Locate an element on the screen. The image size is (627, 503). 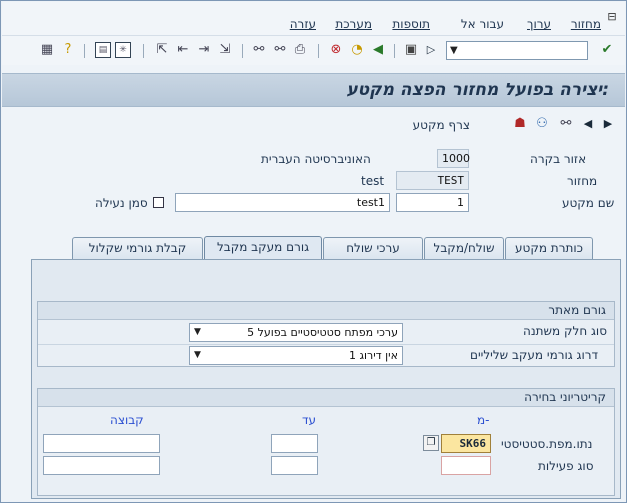
stat-key-group-field is located at coordinates (101, 443).